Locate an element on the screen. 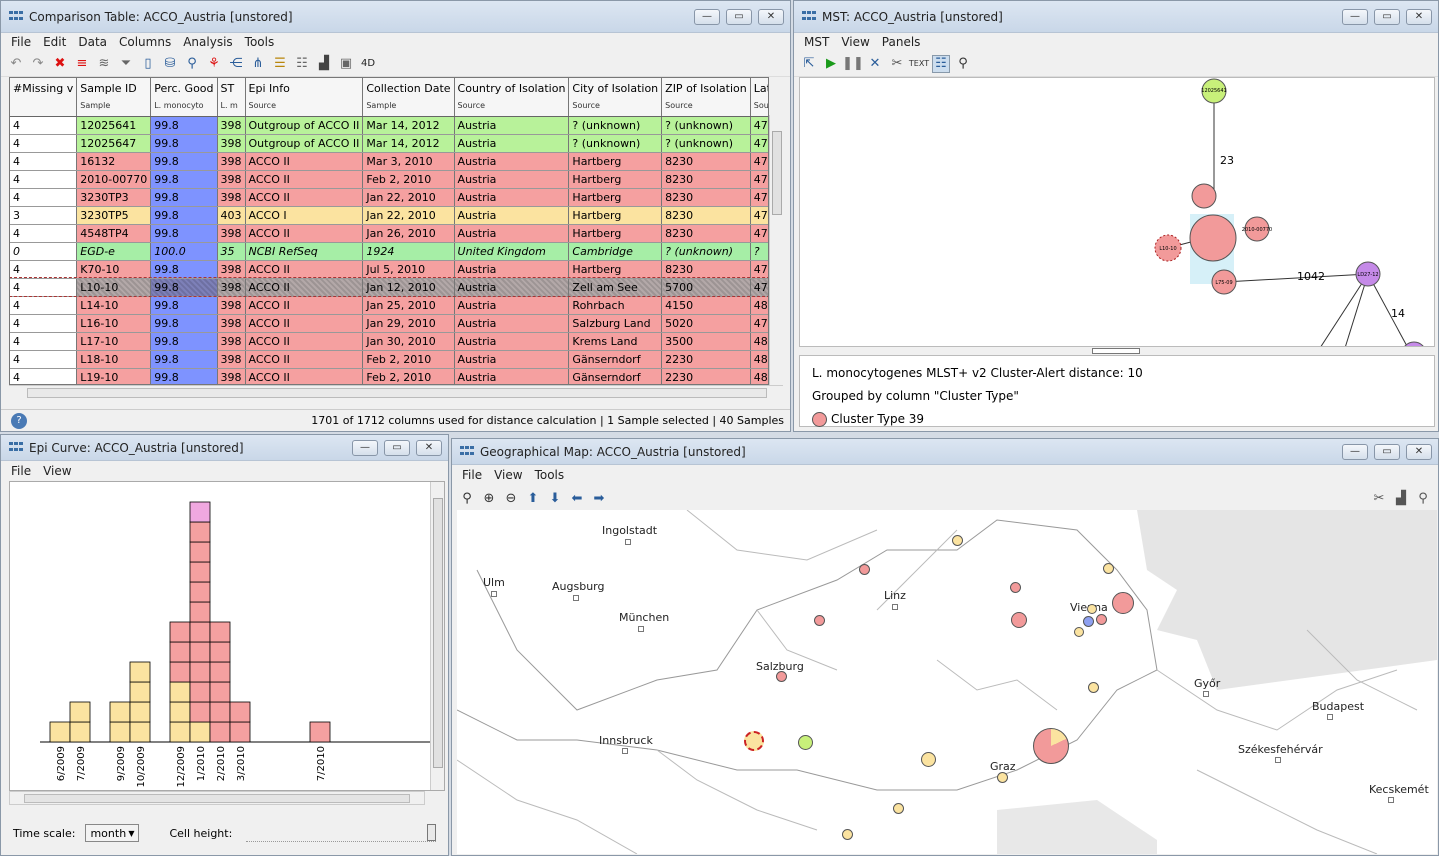  database-icon: ⛁ is located at coordinates (170, 64).